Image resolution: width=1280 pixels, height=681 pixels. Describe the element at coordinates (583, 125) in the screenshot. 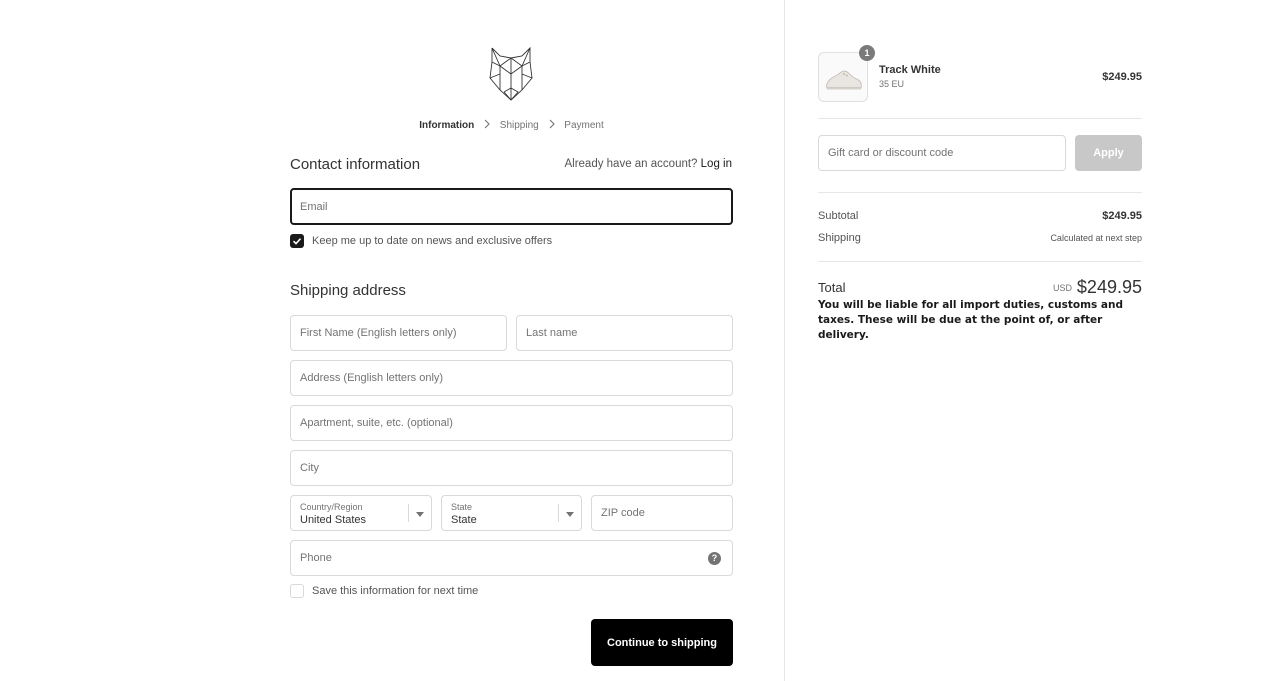

I see `breadcrumb-payment: Payment` at that location.